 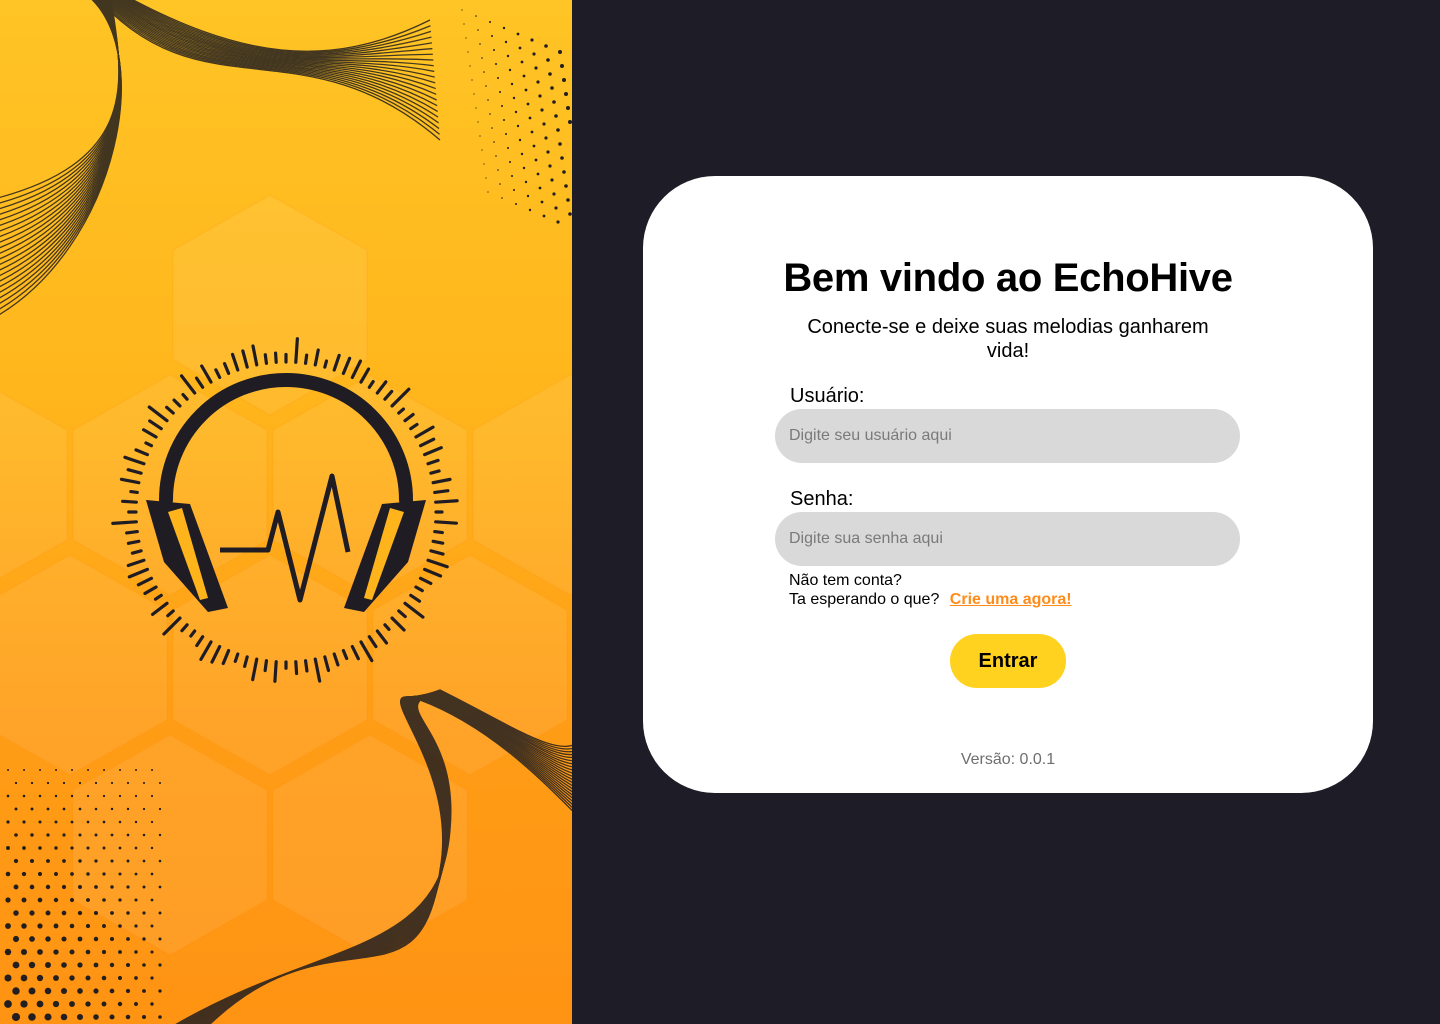 What do you see at coordinates (1011, 599) in the screenshot?
I see `create-account-link: Crie uma agora!` at bounding box center [1011, 599].